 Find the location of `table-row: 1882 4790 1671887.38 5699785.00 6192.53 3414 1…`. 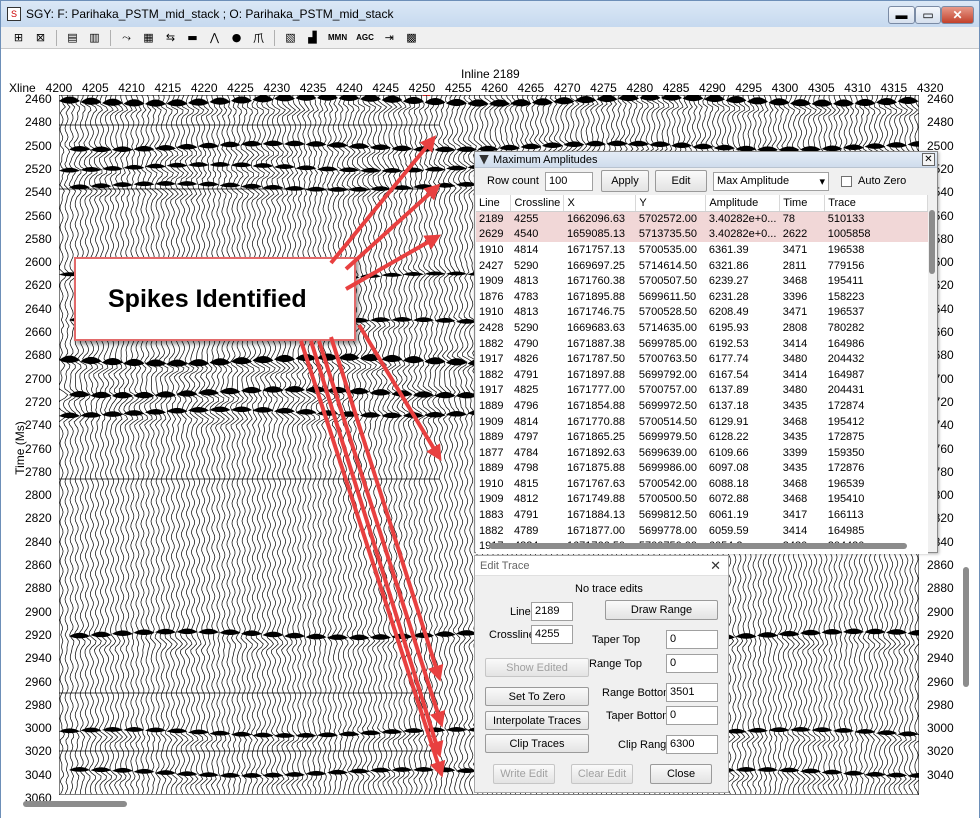

table-row: 1882 4790 1671887.38 5699785.00 6192.53 3414 1… is located at coordinates (702, 344).